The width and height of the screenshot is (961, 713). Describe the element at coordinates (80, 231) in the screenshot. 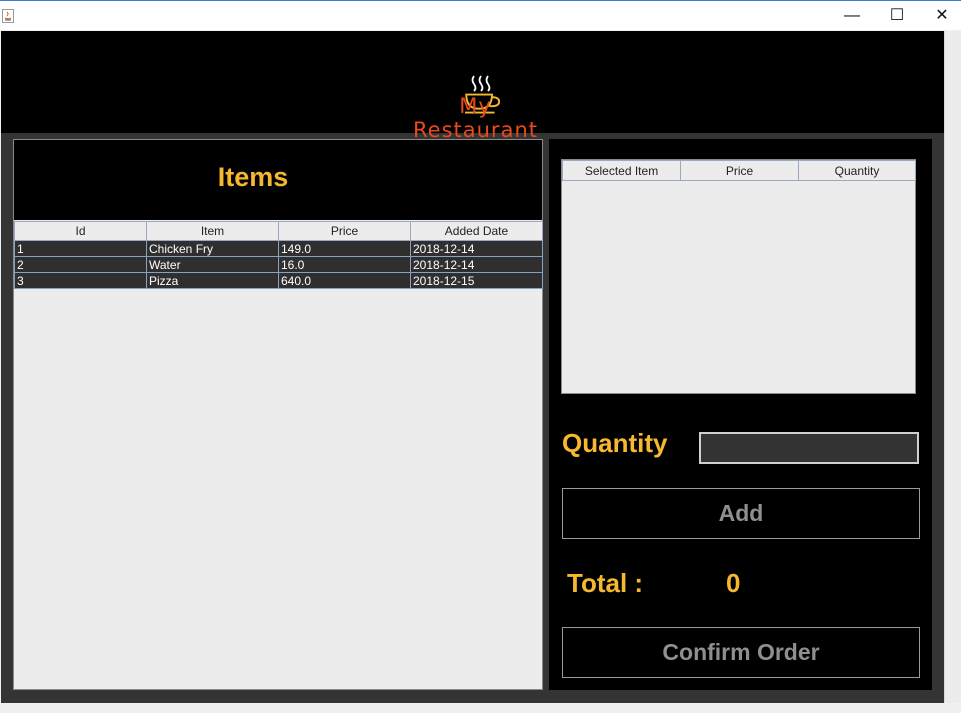

I see `column-header-id: Id` at that location.